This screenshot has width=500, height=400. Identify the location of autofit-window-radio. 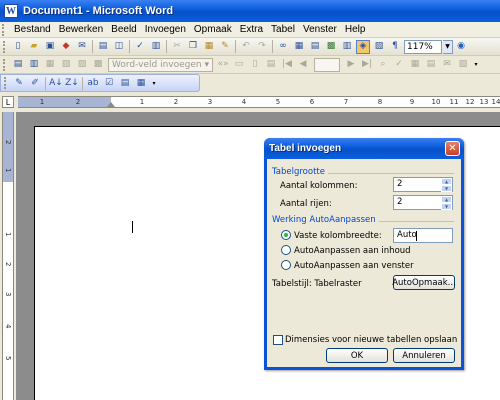
(286, 265).